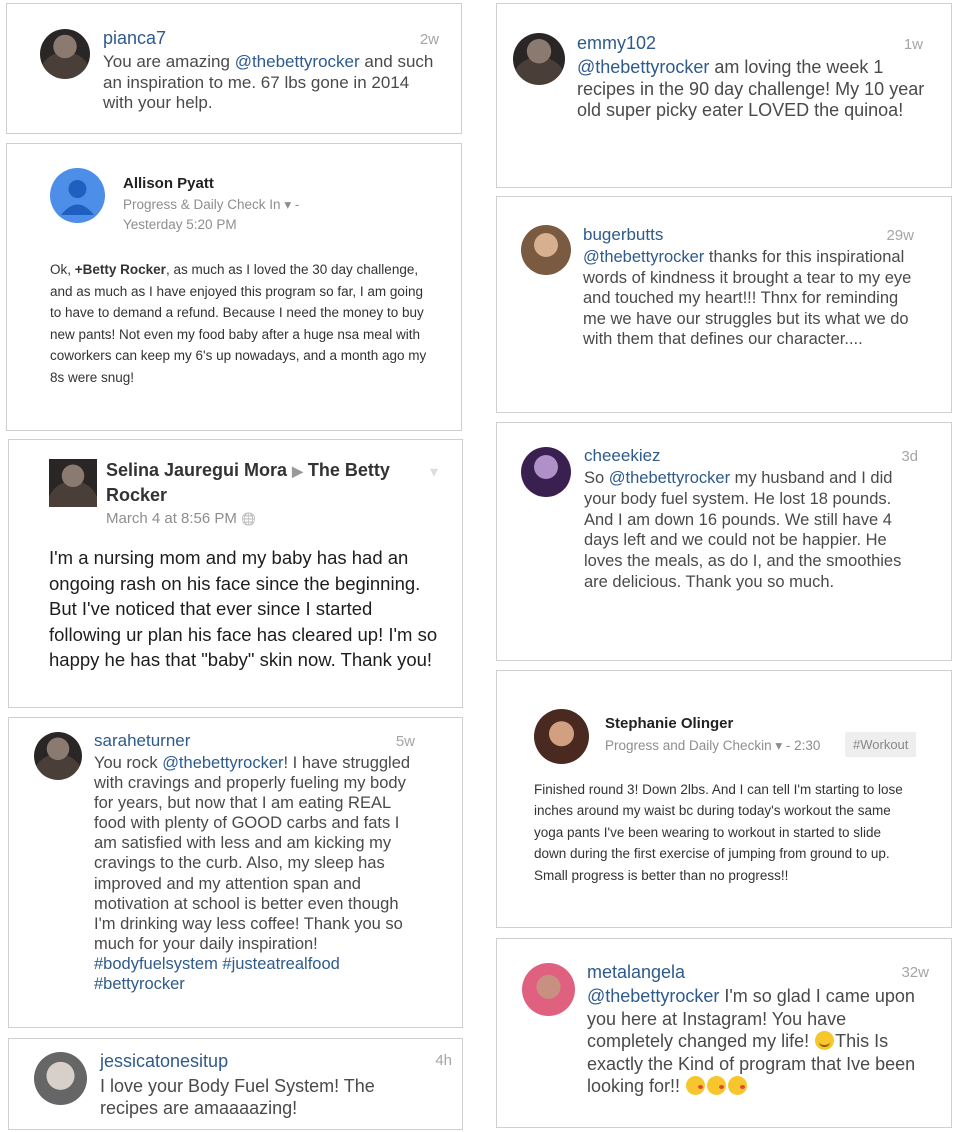  Describe the element at coordinates (297, 471) in the screenshot. I see `arrow-right-icon: ▶` at that location.